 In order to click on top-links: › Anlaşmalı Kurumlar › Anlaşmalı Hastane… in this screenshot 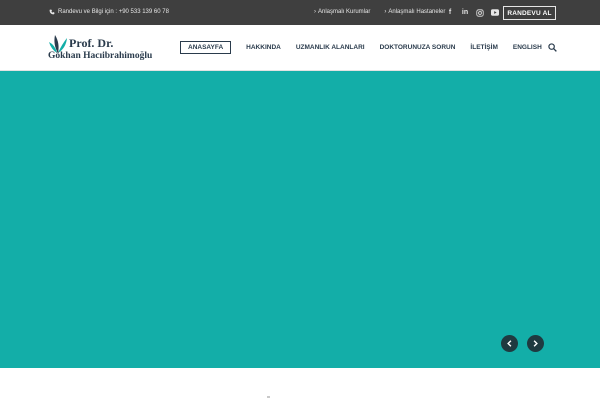, I will do `click(379, 12)`.